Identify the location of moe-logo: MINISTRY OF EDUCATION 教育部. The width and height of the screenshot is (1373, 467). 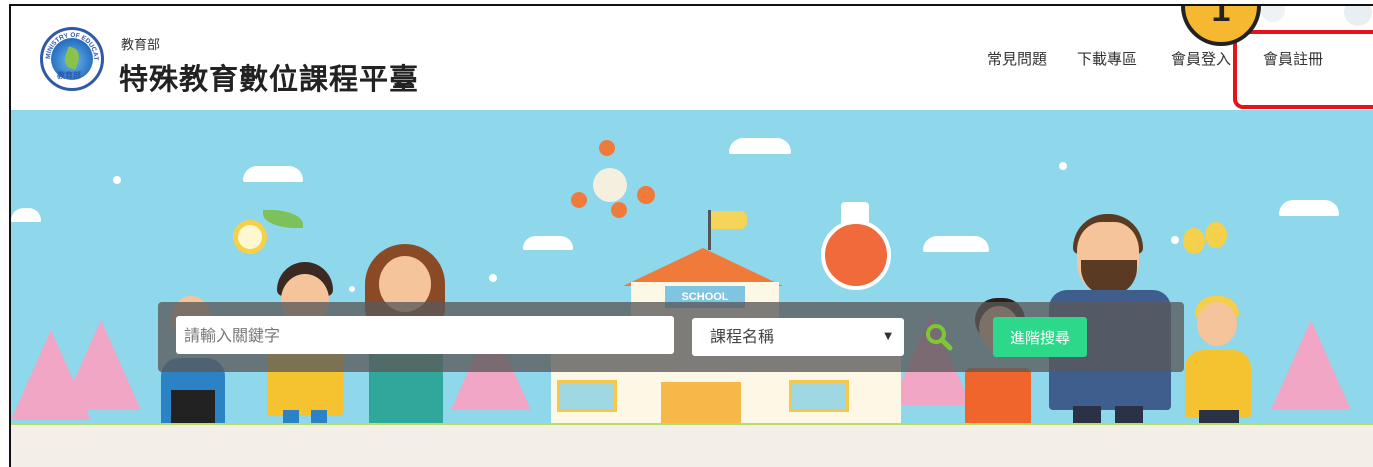
(72, 59).